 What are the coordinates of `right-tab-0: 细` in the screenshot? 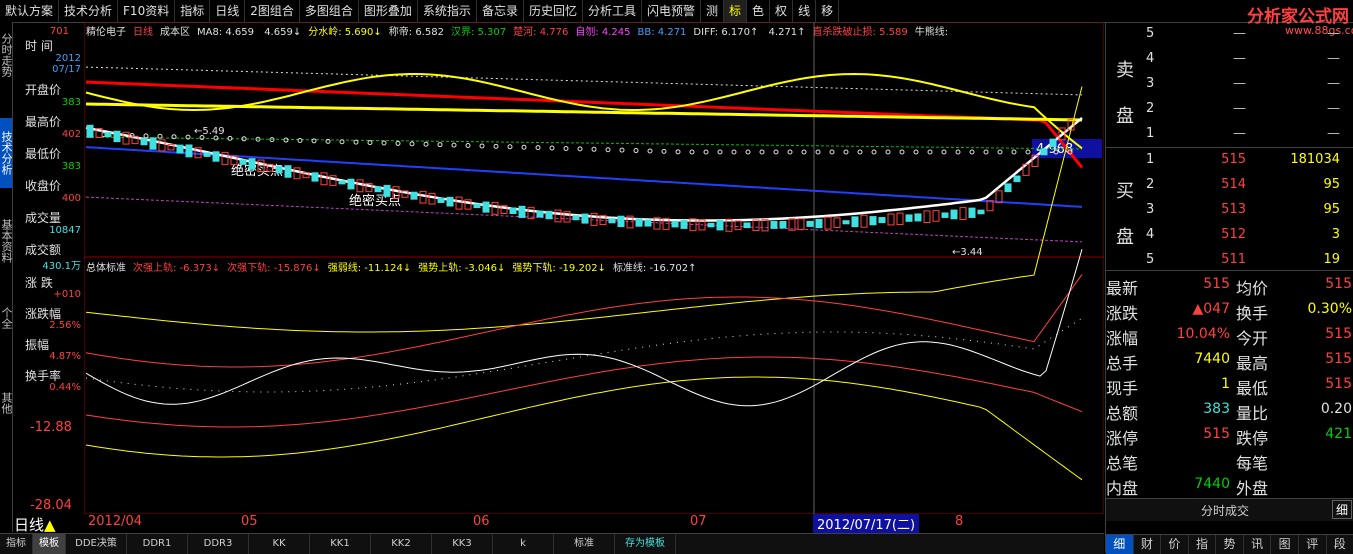 It's located at (1120, 544).